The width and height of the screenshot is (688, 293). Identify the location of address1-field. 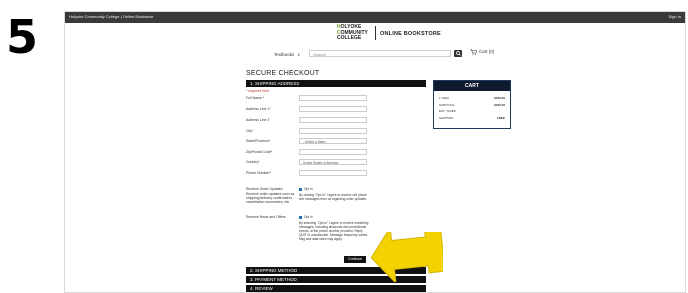
(333, 109).